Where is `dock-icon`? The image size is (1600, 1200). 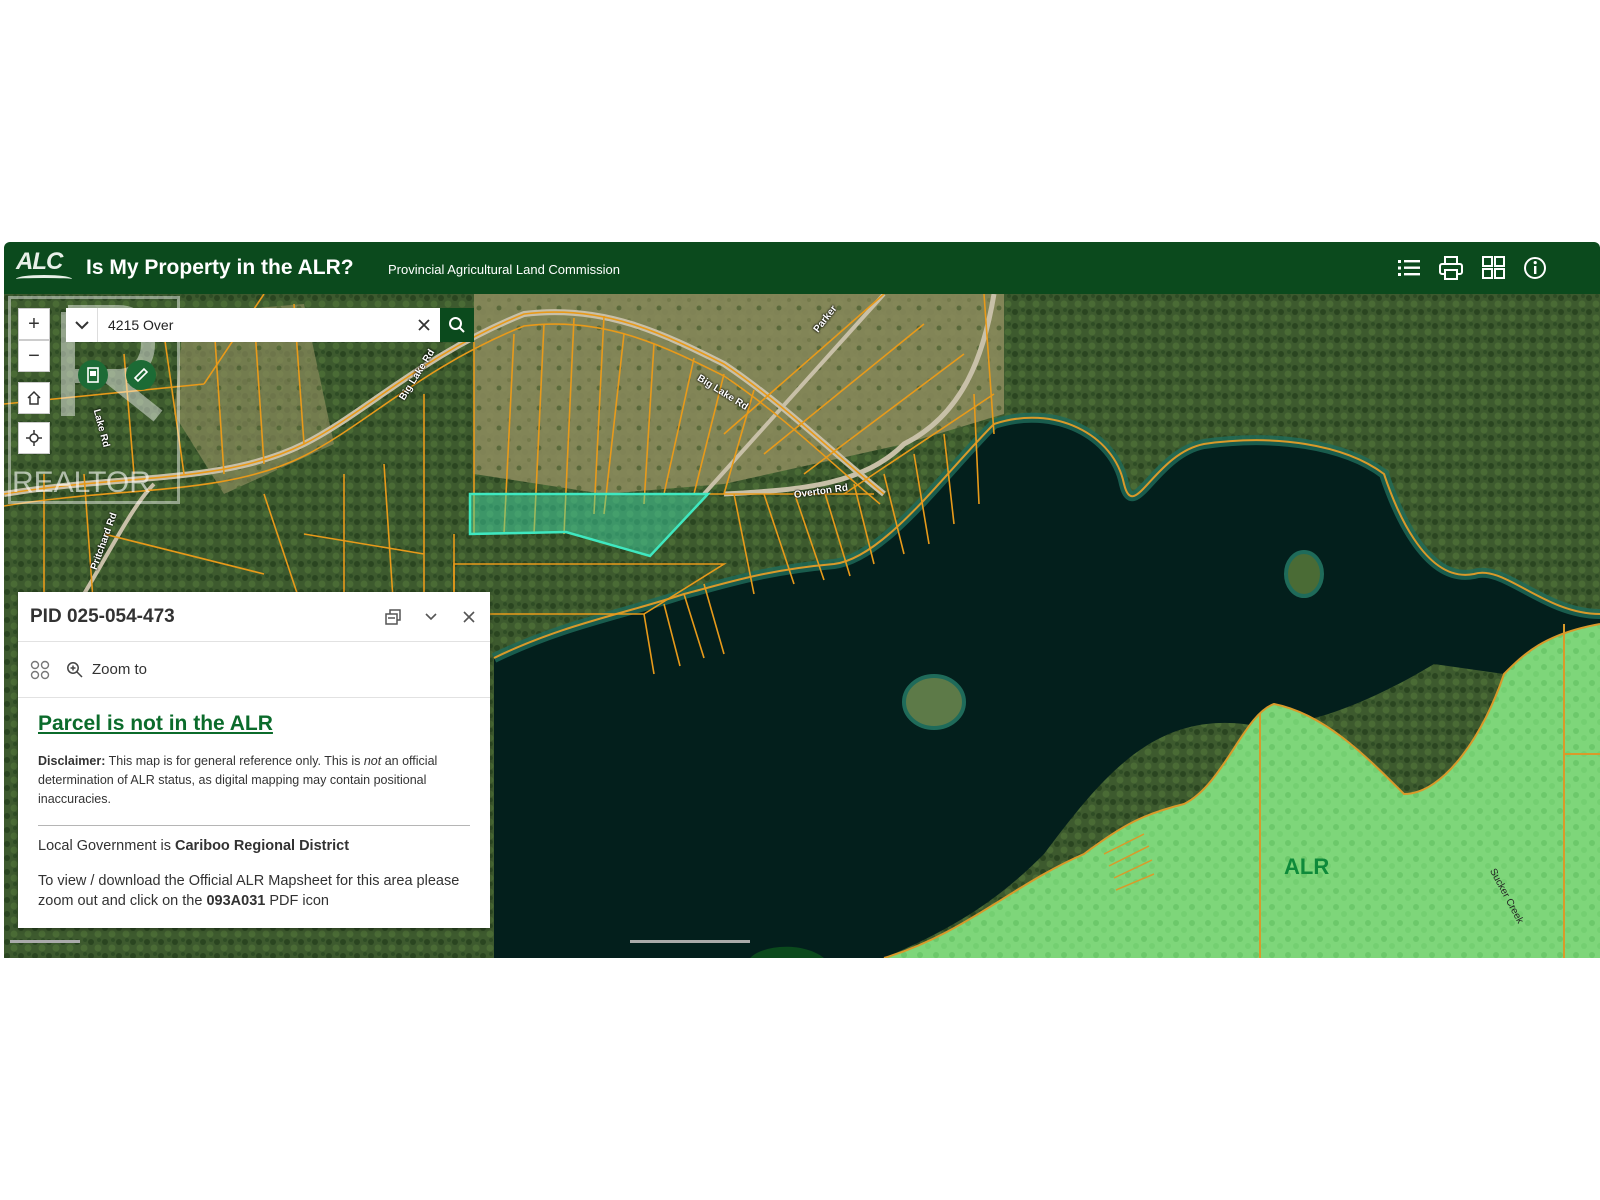 dock-icon is located at coordinates (393, 617).